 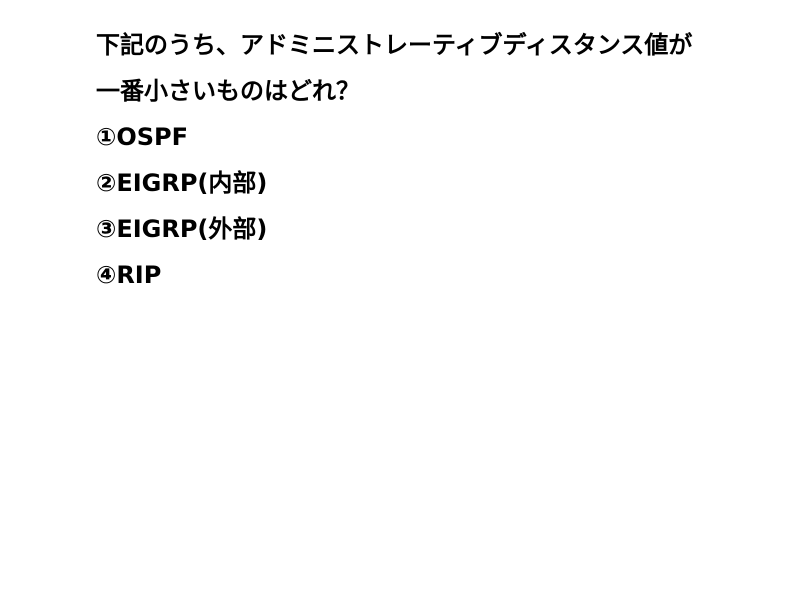 What do you see at coordinates (182, 183) in the screenshot?
I see `option-2: ②EIGRP(内部)` at bounding box center [182, 183].